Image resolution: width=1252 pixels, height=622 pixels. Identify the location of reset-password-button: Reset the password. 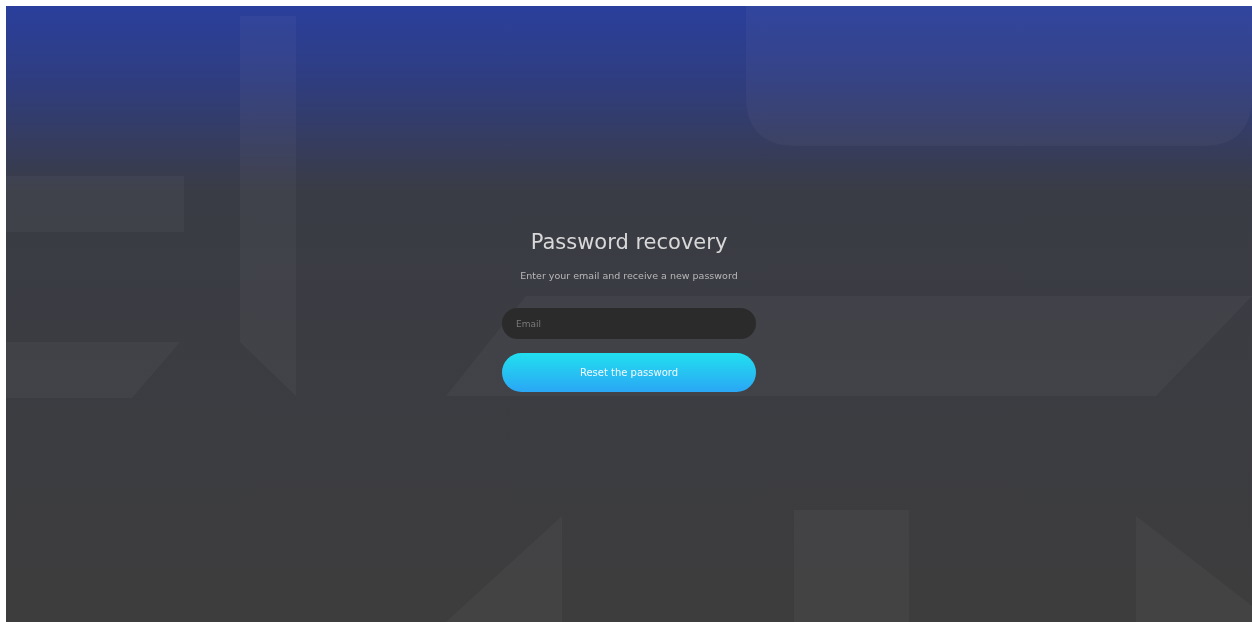
(629, 372).